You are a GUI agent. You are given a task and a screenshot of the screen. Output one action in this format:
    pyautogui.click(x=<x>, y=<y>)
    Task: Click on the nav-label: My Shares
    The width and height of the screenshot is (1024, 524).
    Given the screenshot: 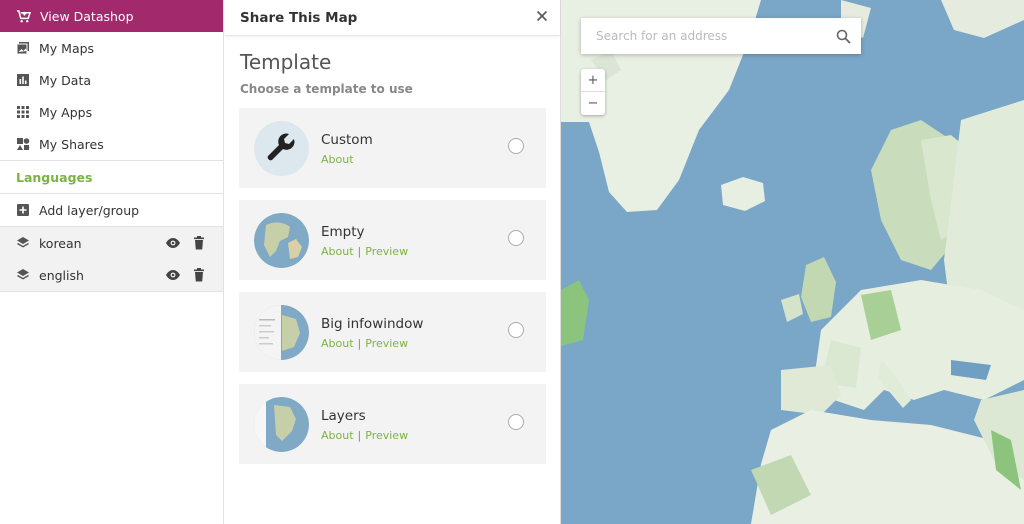 What is the action you would take?
    pyautogui.click(x=71, y=144)
    